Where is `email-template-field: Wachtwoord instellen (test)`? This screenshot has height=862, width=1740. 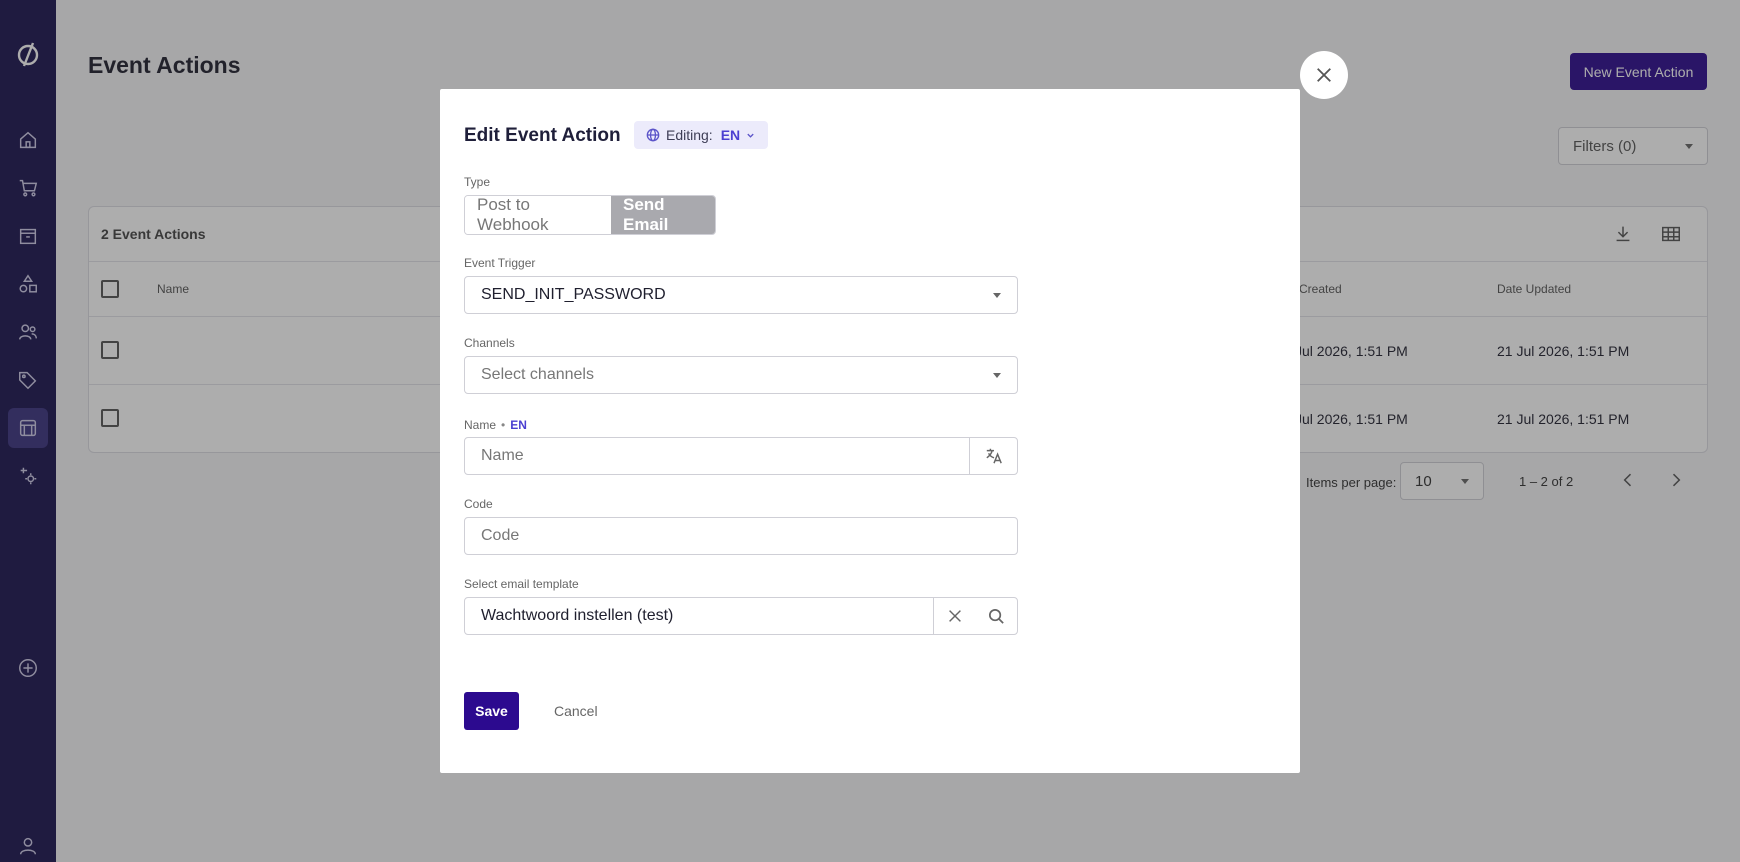
email-template-field: Wachtwoord instellen (test) is located at coordinates (741, 616).